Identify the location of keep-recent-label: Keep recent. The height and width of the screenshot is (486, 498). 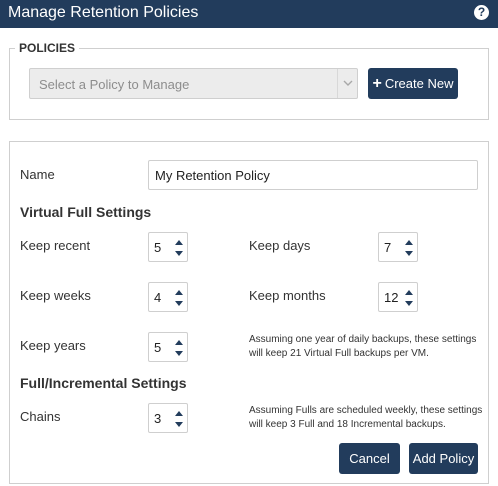
(55, 245).